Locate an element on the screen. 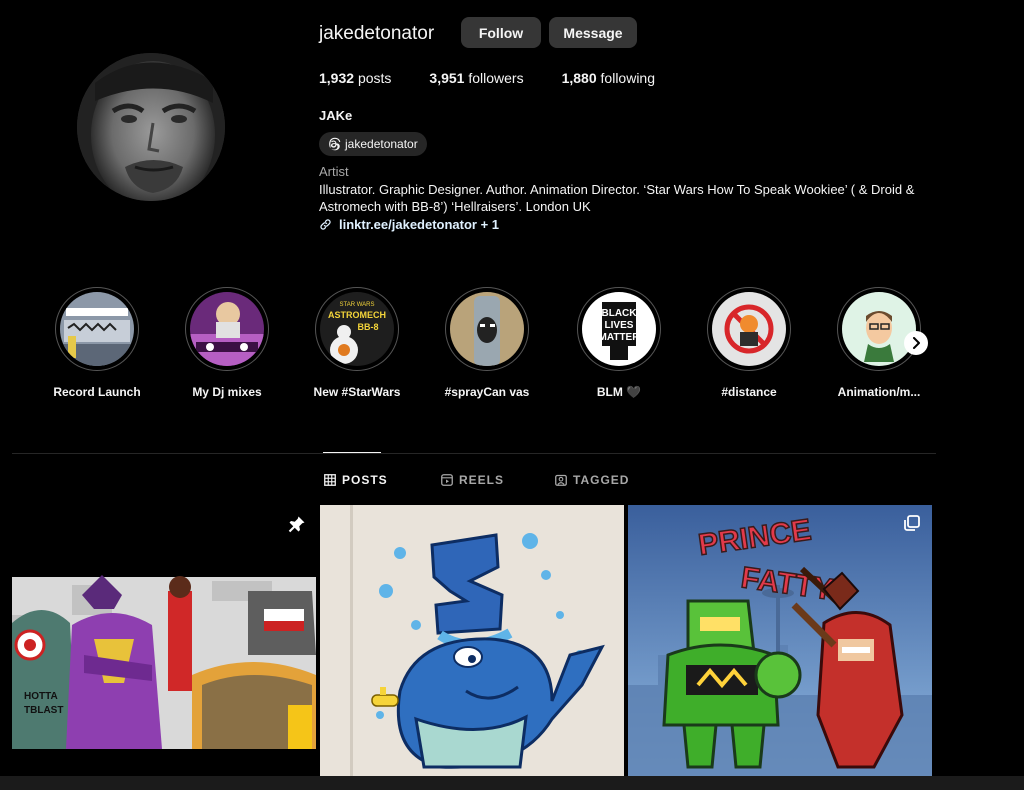  followers-stat: 3,951 followers is located at coordinates (476, 78).